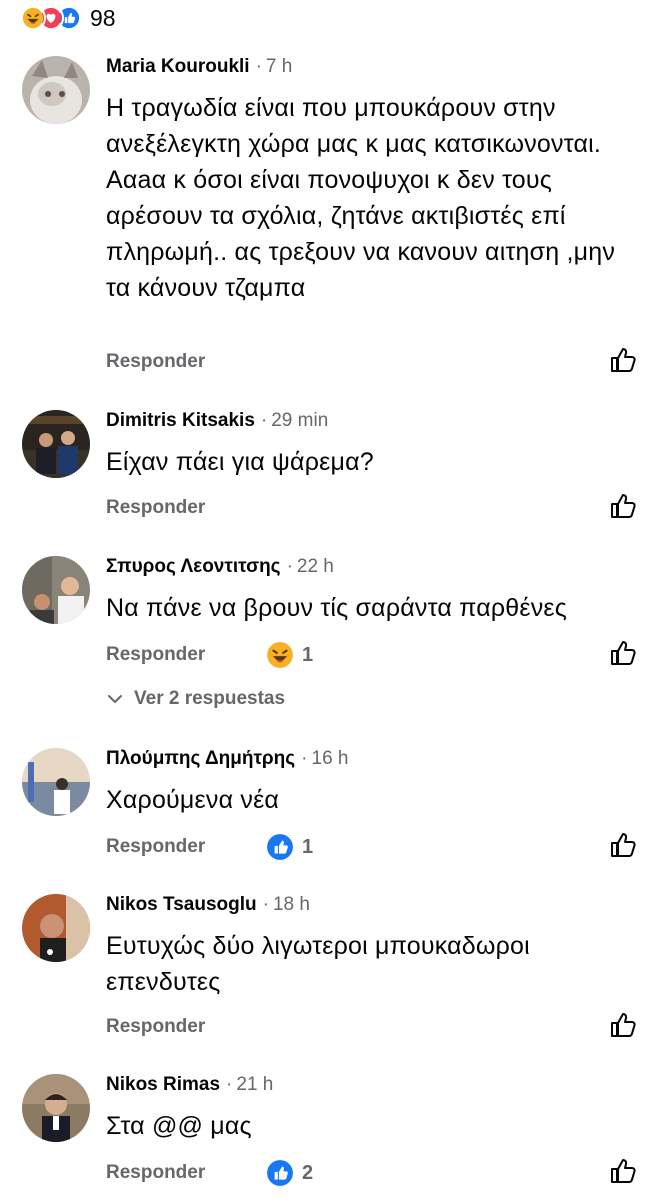 The height and width of the screenshot is (1199, 646). Describe the element at coordinates (181, 904) in the screenshot. I see `author-name: Nikos Tsausoglu` at that location.